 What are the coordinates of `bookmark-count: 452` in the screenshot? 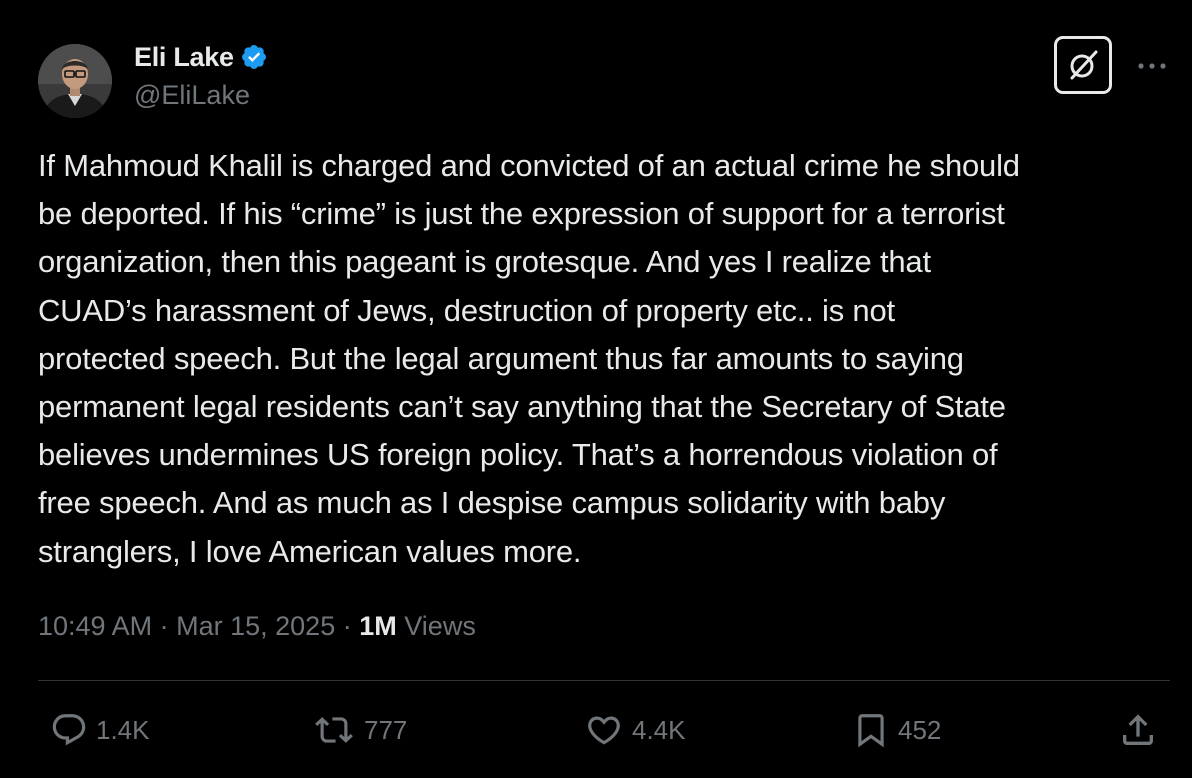 It's located at (920, 729).